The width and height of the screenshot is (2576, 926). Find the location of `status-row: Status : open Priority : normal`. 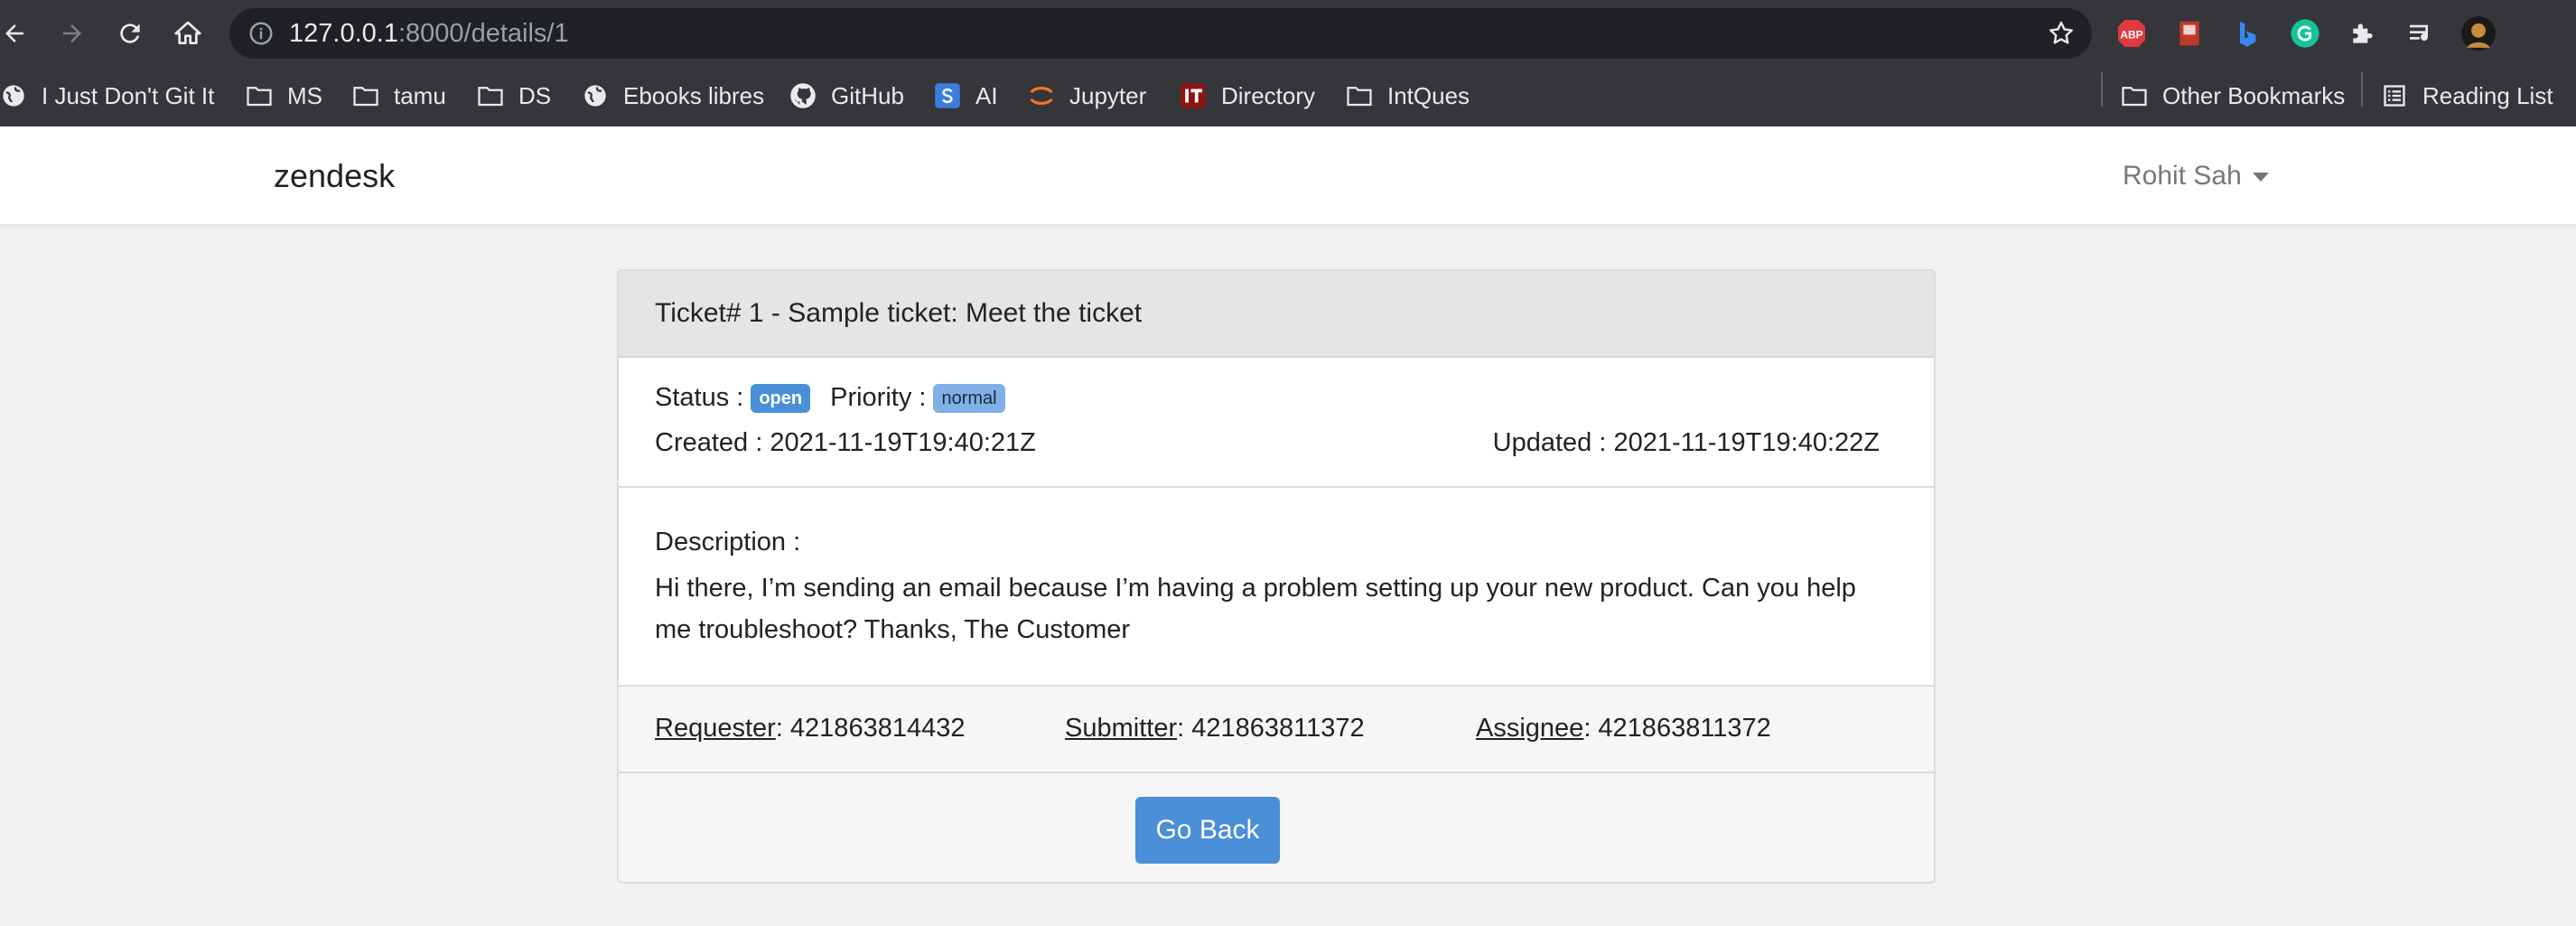

status-row: Status : open Priority : normal is located at coordinates (830, 398).